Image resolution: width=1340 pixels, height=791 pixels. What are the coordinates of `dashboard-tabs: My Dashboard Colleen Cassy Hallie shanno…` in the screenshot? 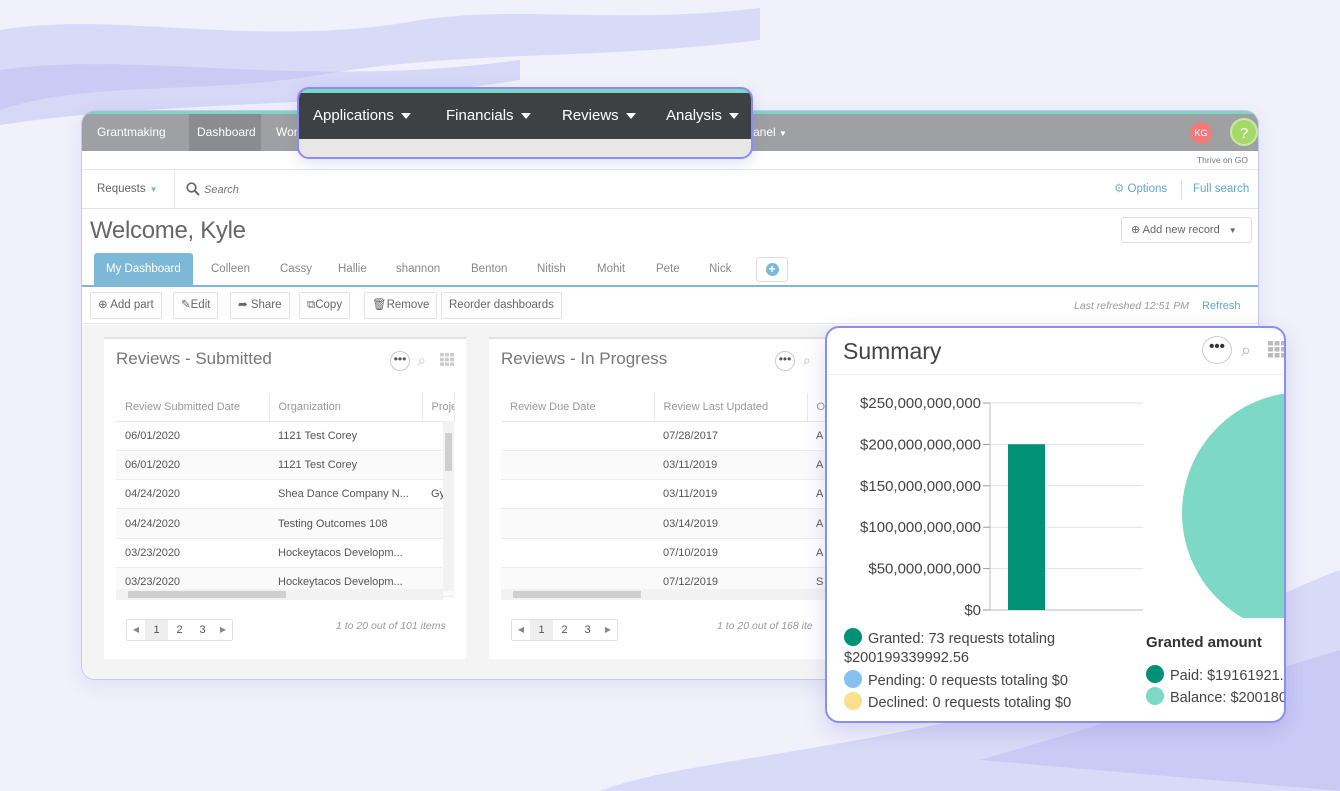 It's located at (670, 270).